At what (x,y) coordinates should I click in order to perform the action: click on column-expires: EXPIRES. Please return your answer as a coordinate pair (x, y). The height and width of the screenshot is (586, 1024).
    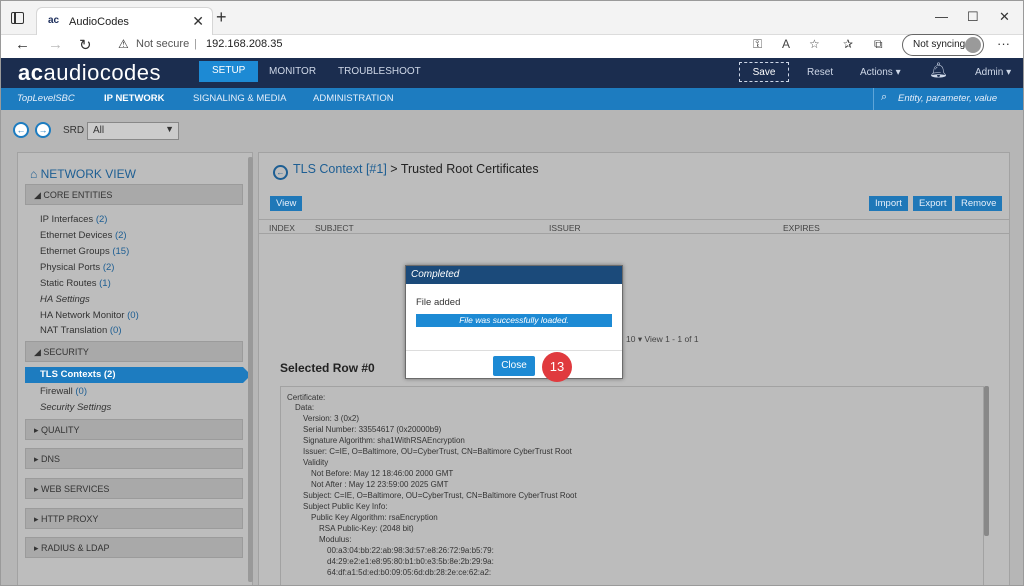
    Looking at the image, I should click on (801, 228).